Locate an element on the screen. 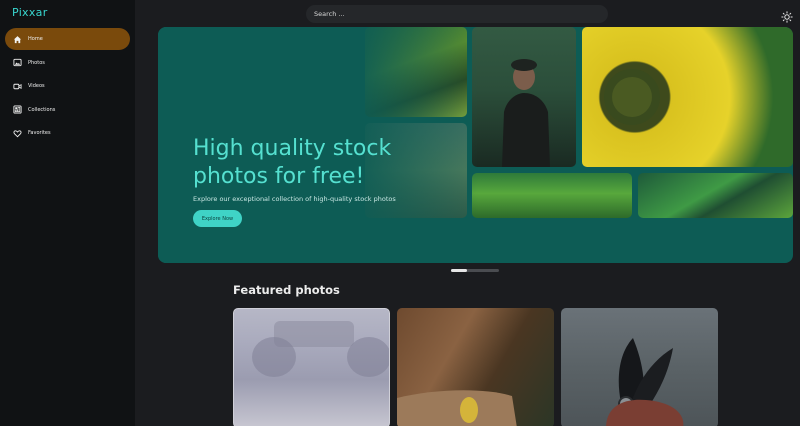 The width and height of the screenshot is (800, 426). sidebar-item-label: Collections is located at coordinates (42, 109).